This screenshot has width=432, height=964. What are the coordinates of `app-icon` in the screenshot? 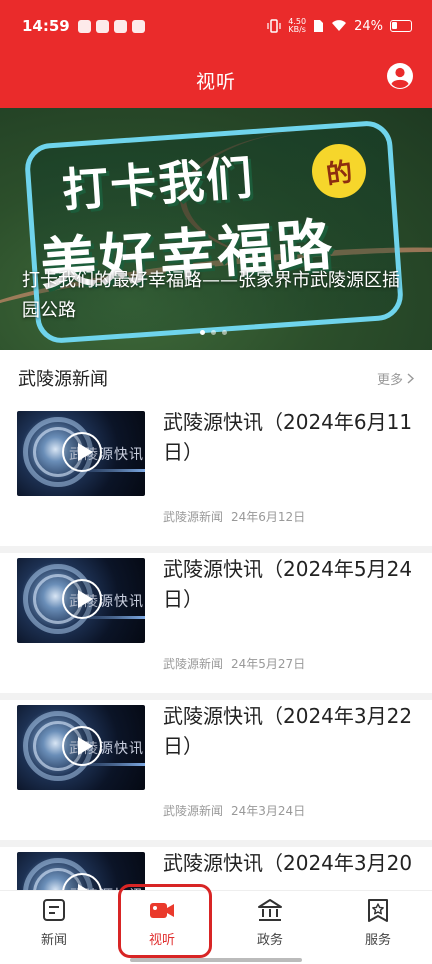 It's located at (120, 26).